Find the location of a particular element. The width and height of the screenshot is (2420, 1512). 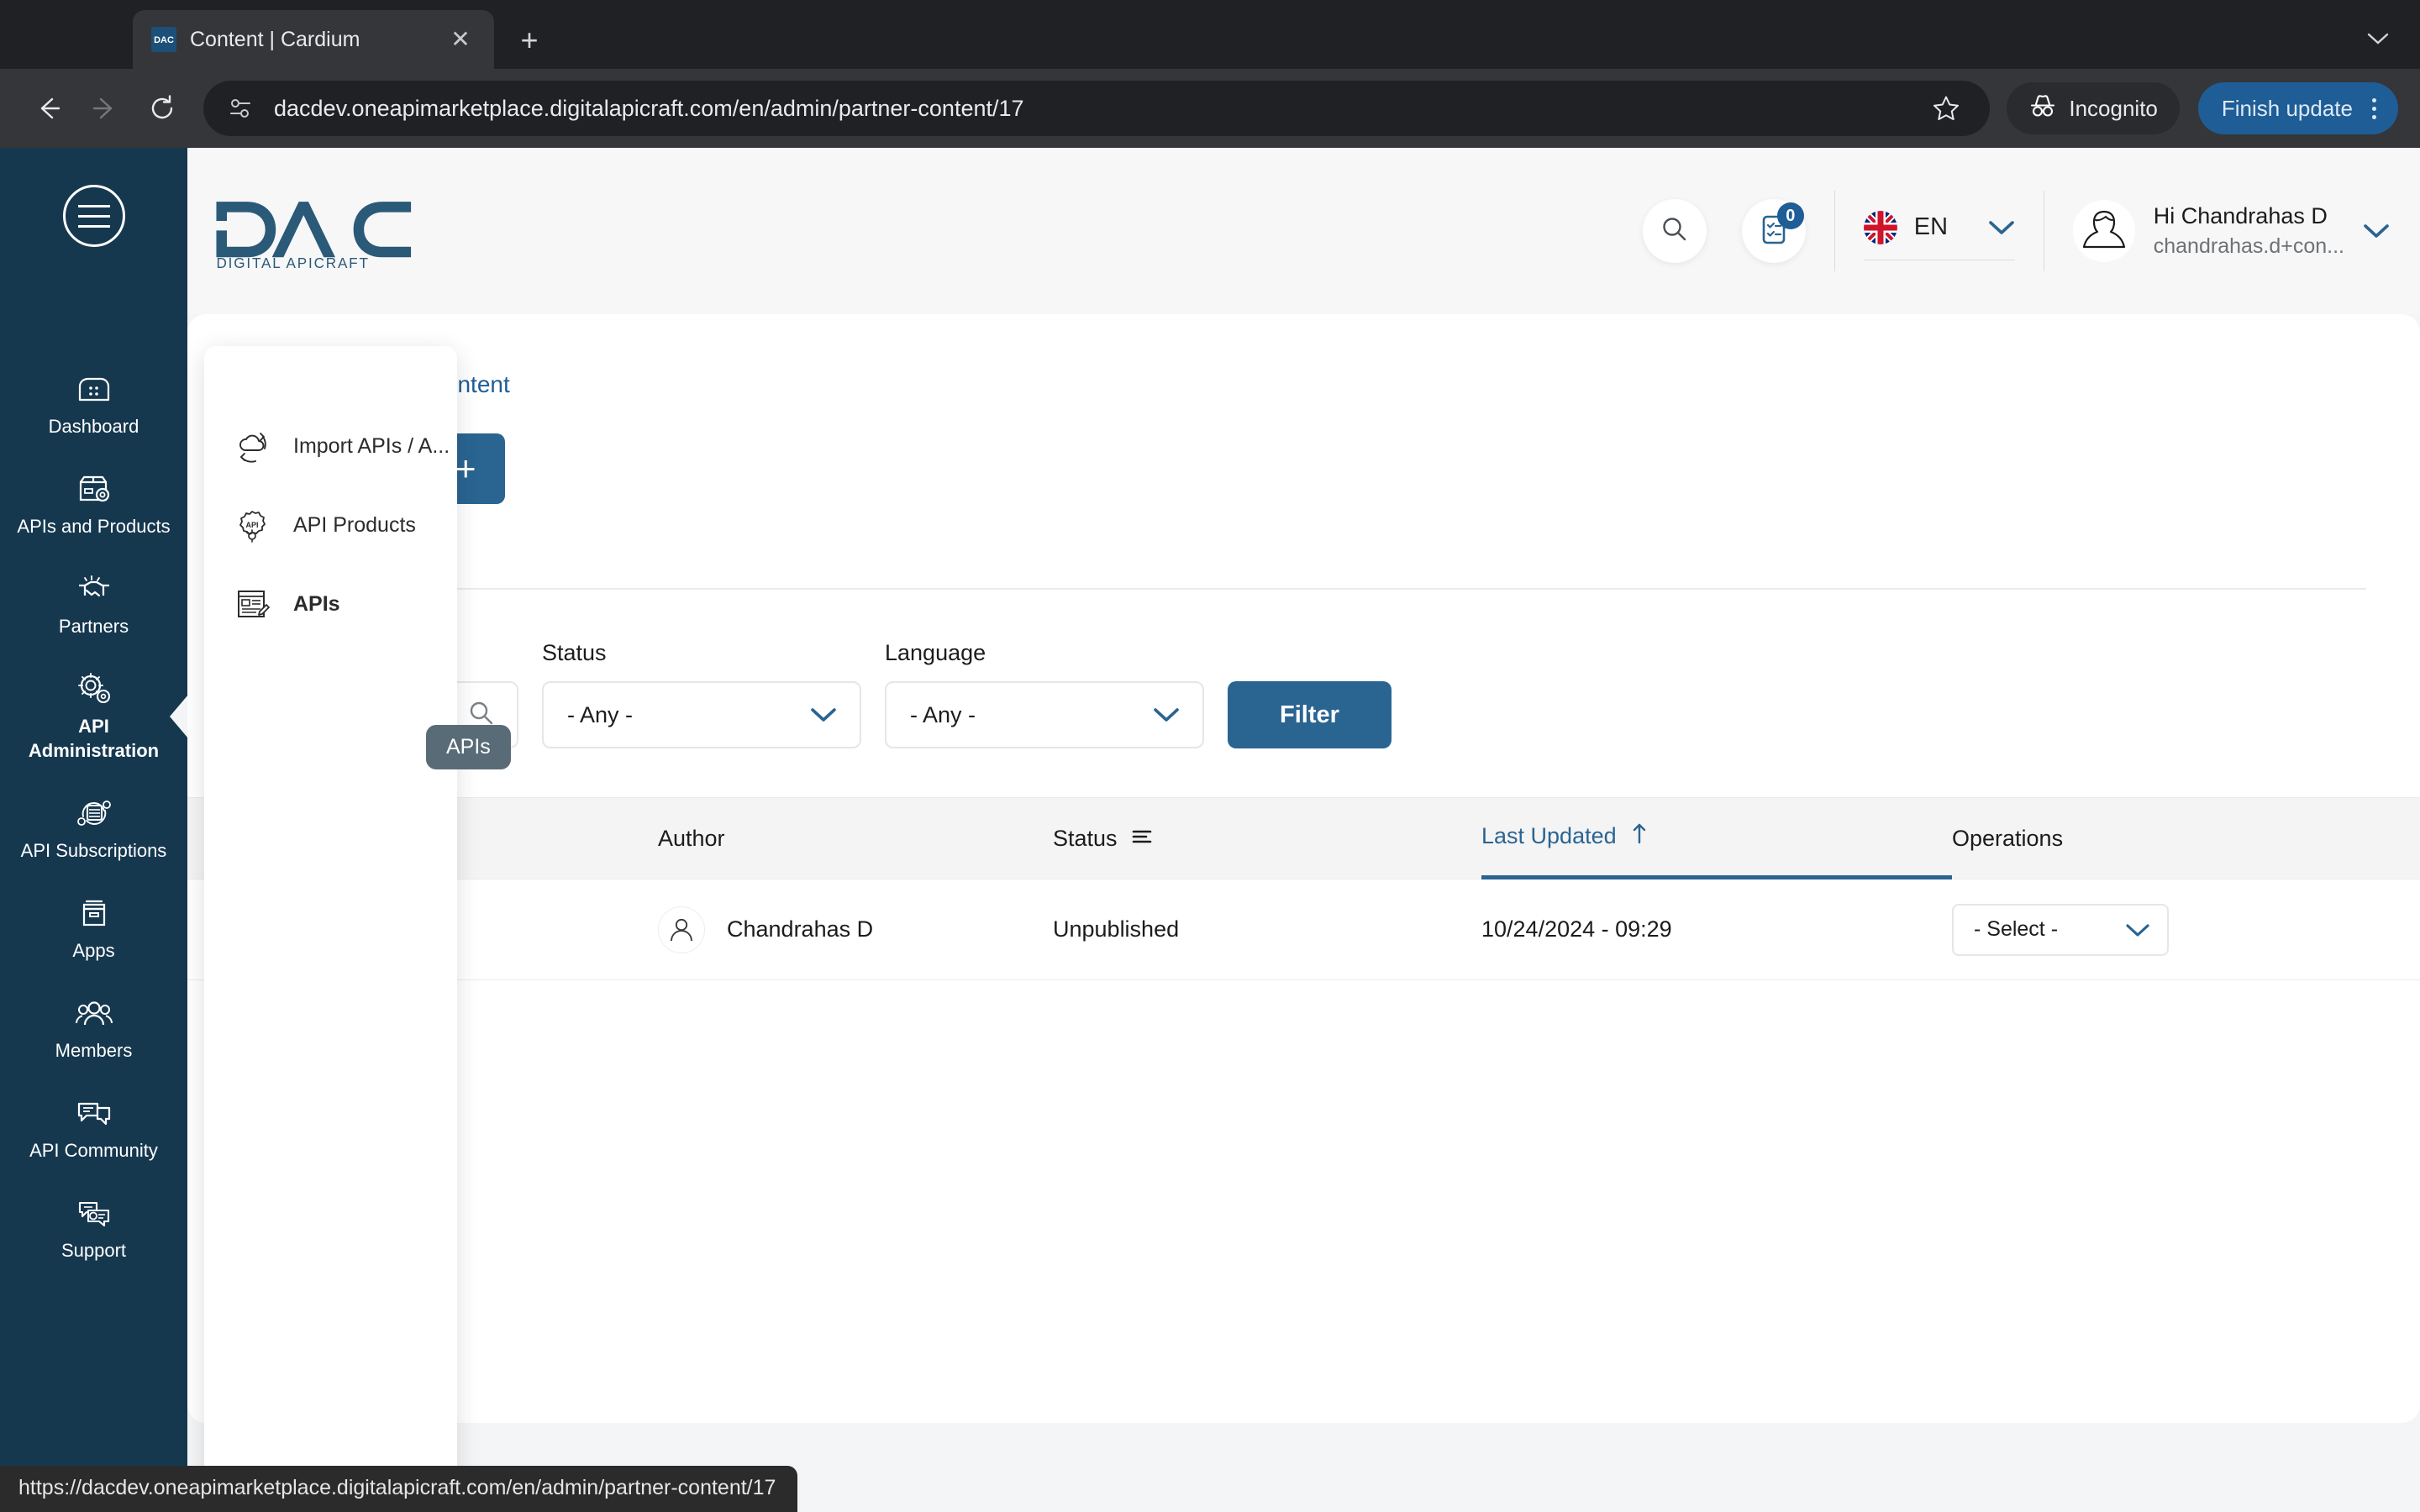

sidebar-item-apis-and-products: APIs and Products is located at coordinates (94, 504).